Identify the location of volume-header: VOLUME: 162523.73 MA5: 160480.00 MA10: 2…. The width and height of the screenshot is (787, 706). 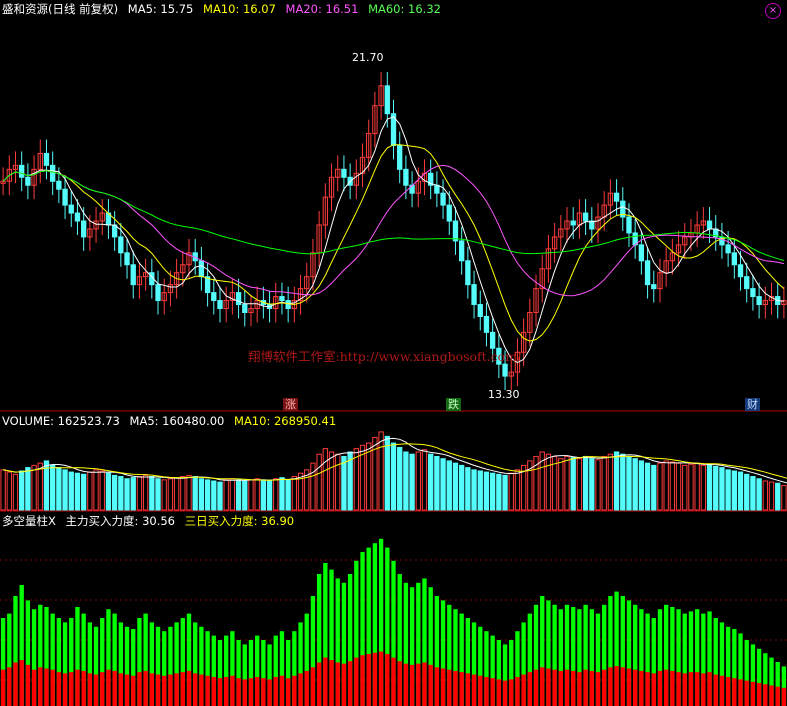
(172, 421).